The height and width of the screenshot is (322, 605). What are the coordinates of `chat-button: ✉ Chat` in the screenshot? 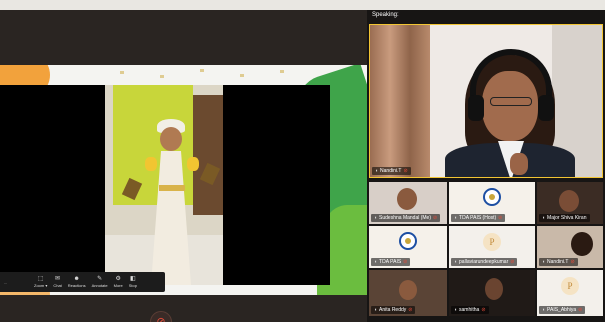 It's located at (57, 282).